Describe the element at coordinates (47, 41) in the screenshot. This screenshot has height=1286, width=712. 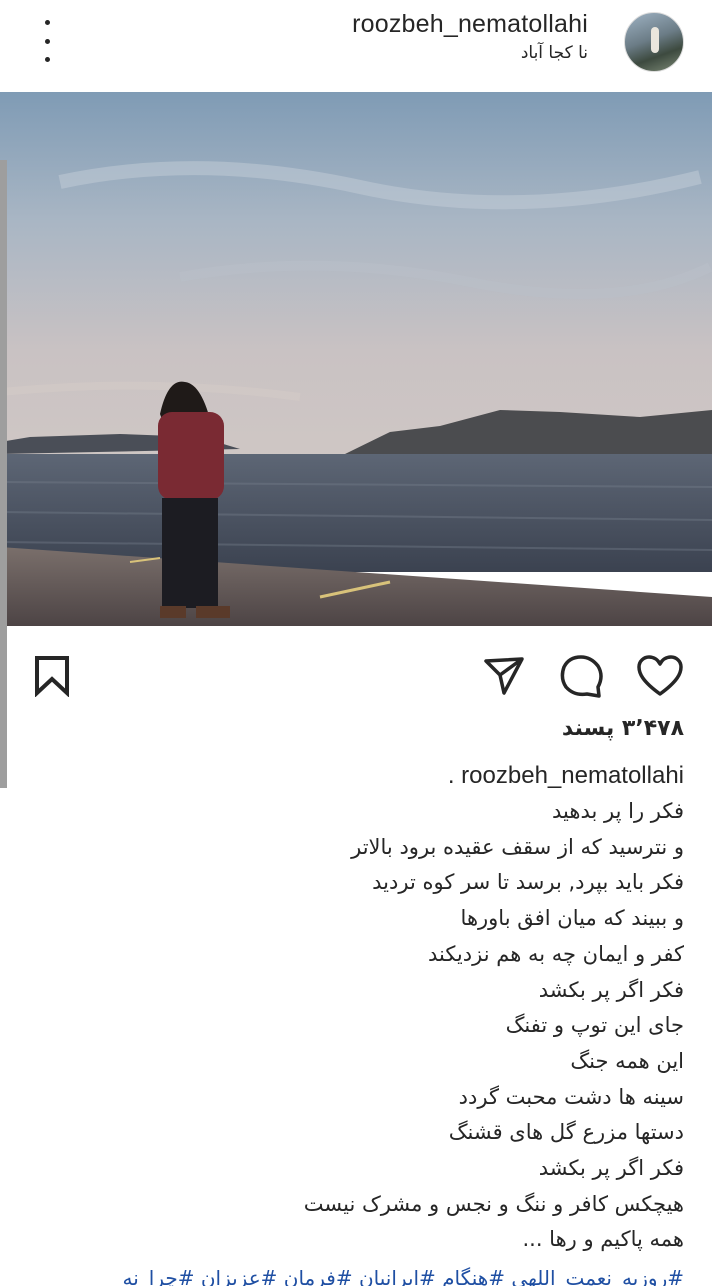
I see `more-options-icon` at that location.